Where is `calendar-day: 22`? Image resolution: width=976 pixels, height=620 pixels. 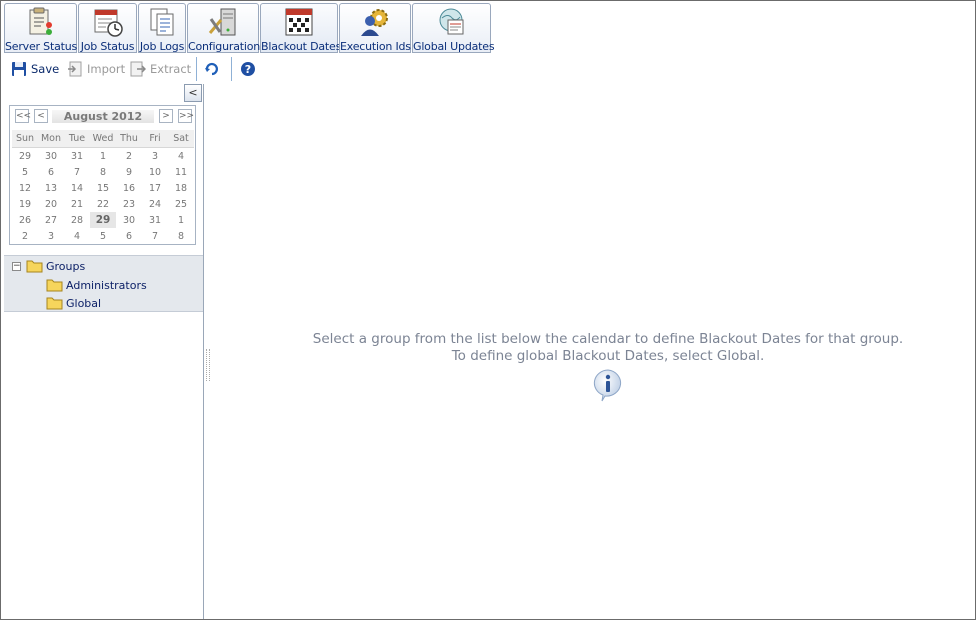 calendar-day: 22 is located at coordinates (103, 204).